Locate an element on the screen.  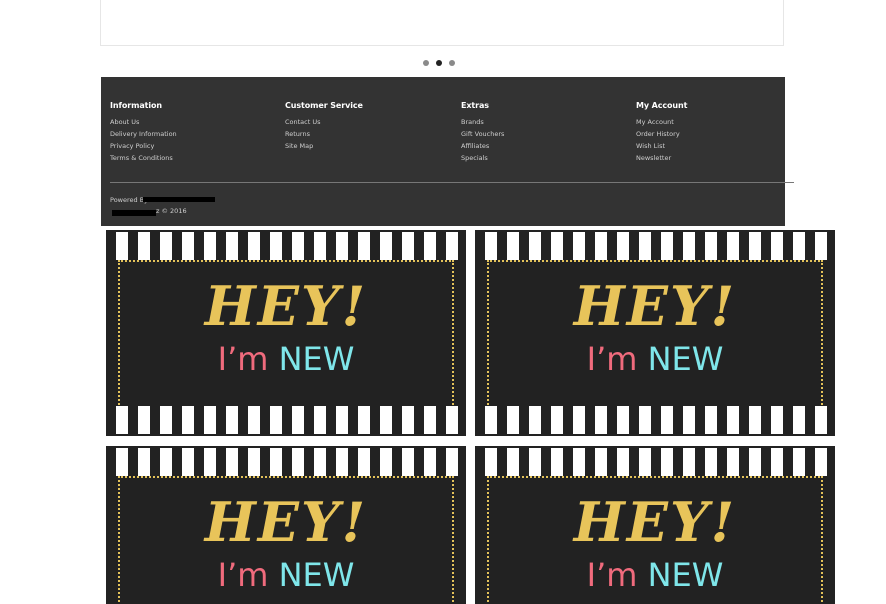
footer-link-wish-list: Wish List is located at coordinates (650, 146).